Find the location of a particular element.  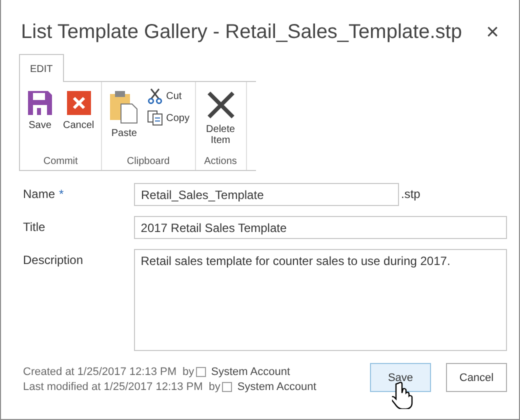

ribbon-button: Paste is located at coordinates (124, 114).